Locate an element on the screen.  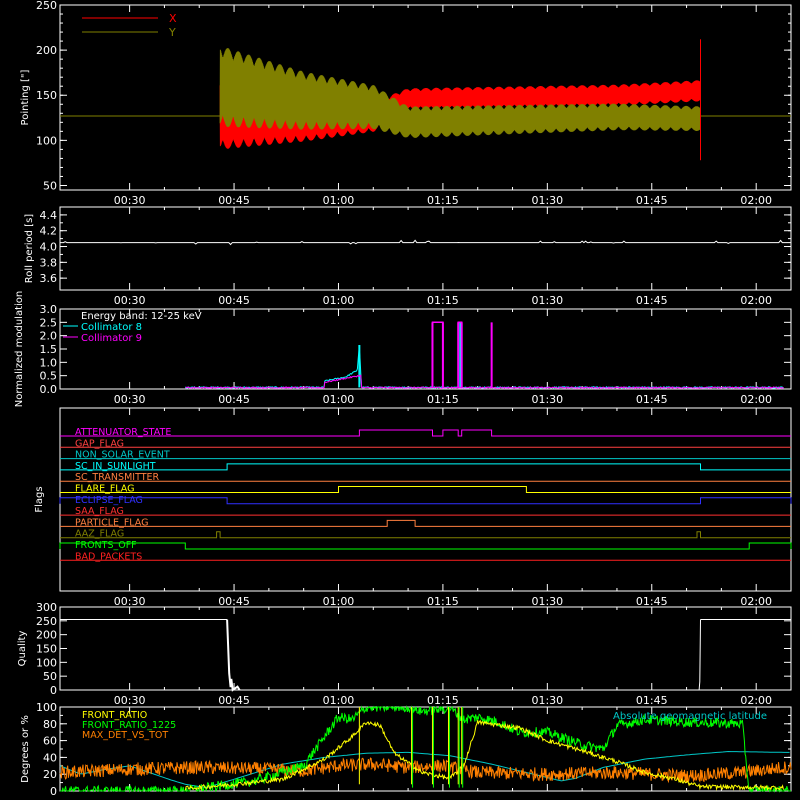
roll-ytick-label: 4.0 is located at coordinates (49, 247).